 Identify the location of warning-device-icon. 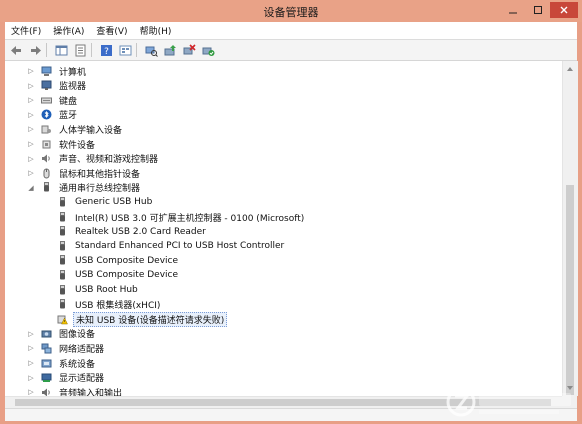
(62, 319).